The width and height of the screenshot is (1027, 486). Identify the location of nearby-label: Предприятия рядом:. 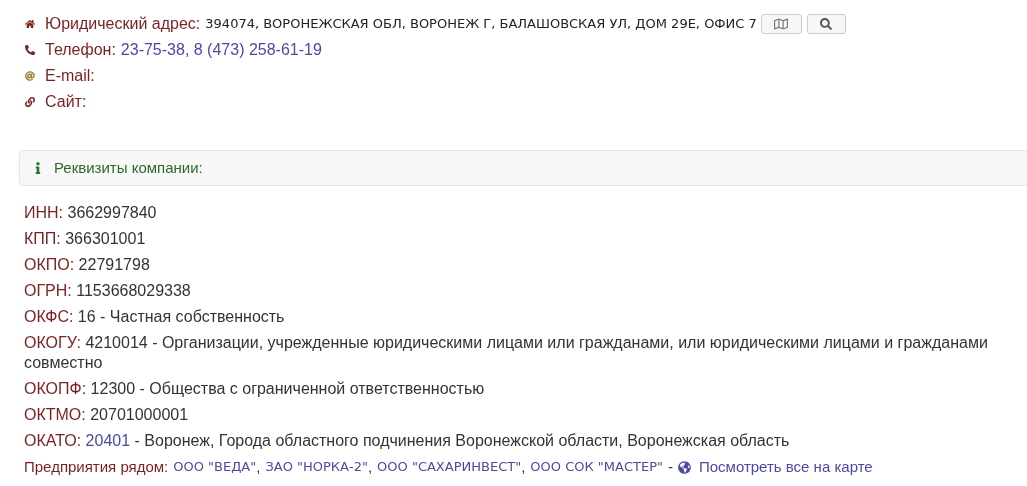
(96, 467).